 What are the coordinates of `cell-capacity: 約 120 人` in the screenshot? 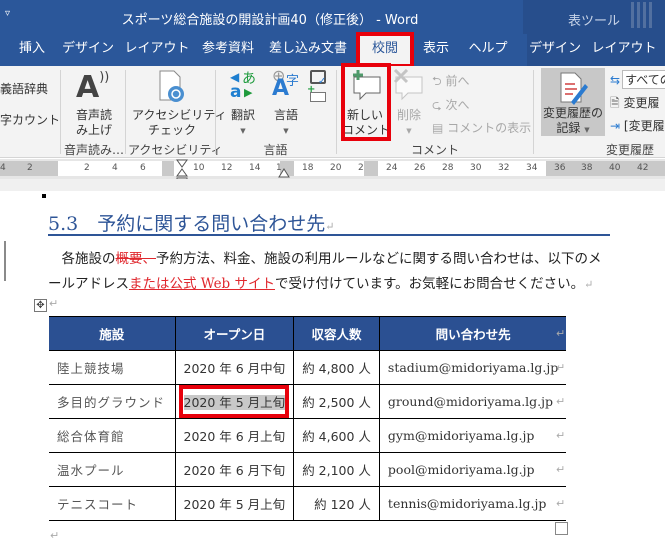 It's located at (336, 503).